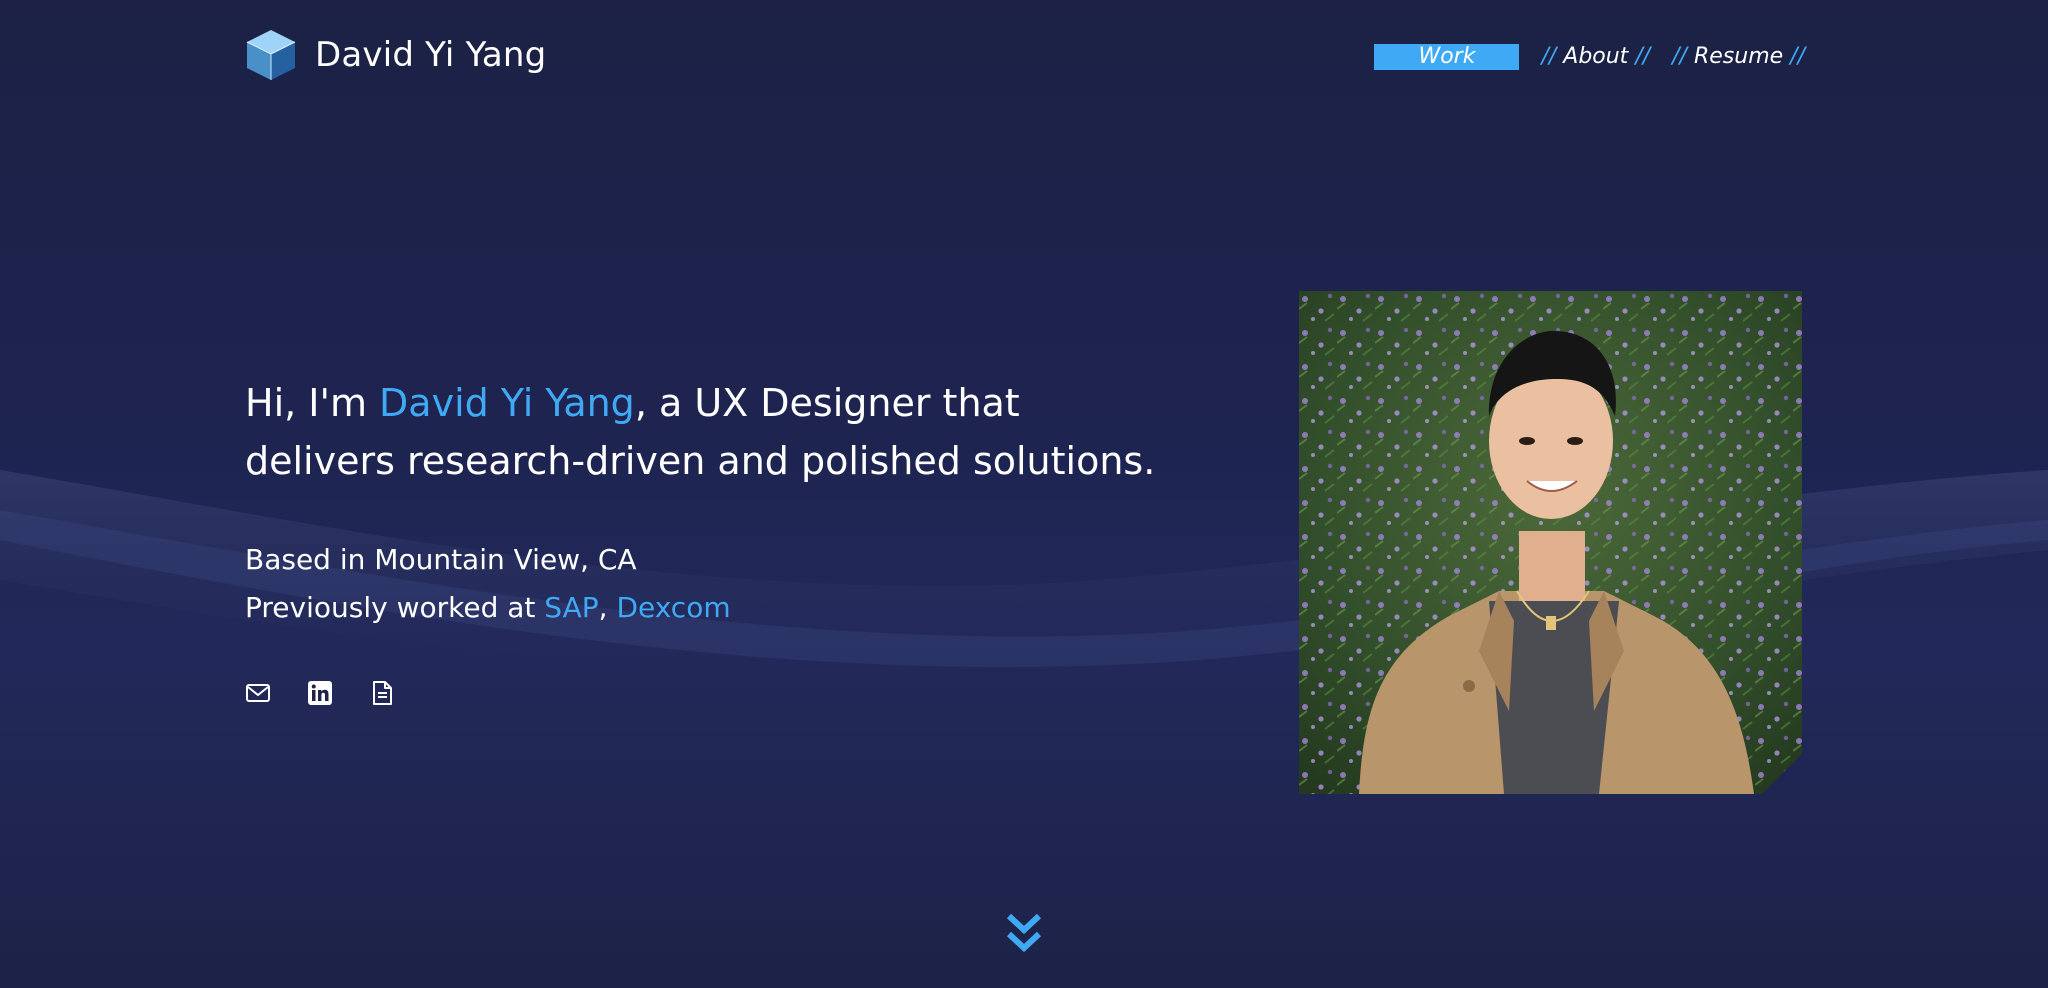 The width and height of the screenshot is (2048, 988). Describe the element at coordinates (441, 559) in the screenshot. I see `location-text: Based in Mountain View, CA` at that location.